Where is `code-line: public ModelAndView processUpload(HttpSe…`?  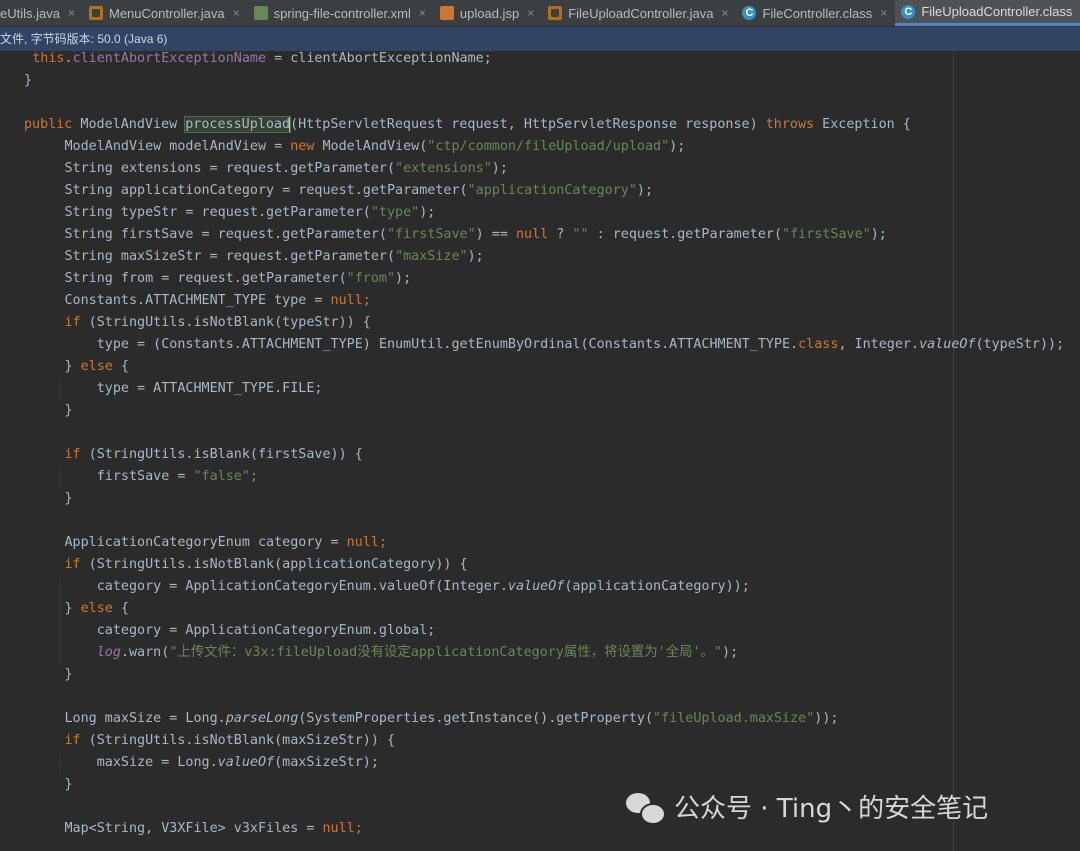 code-line: public ModelAndView processUpload(HttpSe… is located at coordinates (467, 124).